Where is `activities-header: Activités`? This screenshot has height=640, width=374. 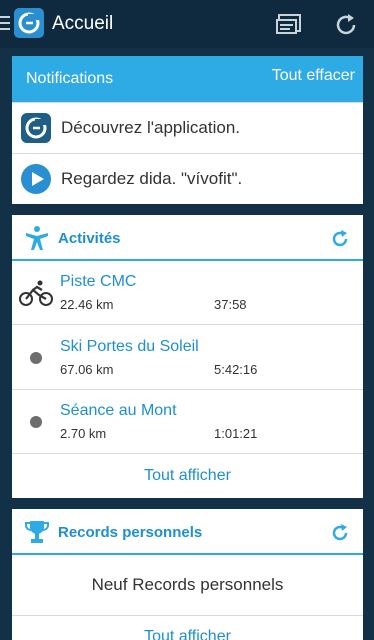 activities-header: Activités is located at coordinates (187, 238).